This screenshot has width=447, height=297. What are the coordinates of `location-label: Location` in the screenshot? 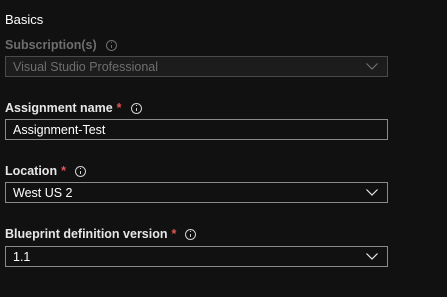 It's located at (31, 171).